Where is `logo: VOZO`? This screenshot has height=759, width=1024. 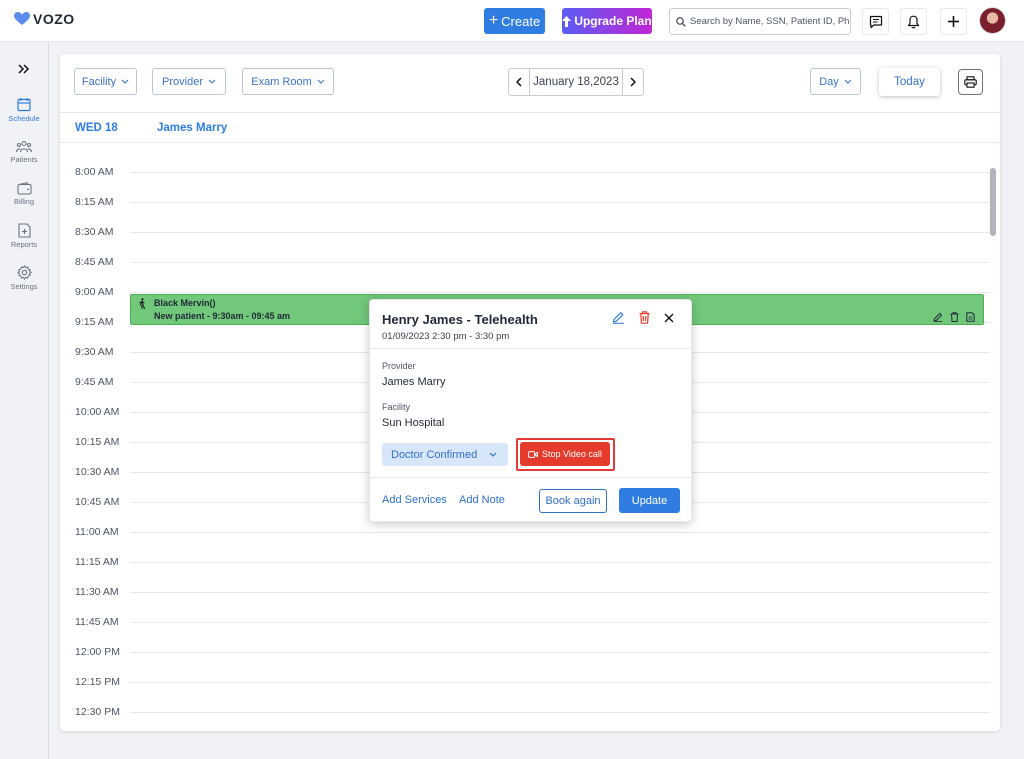 logo: VOZO is located at coordinates (44, 19).